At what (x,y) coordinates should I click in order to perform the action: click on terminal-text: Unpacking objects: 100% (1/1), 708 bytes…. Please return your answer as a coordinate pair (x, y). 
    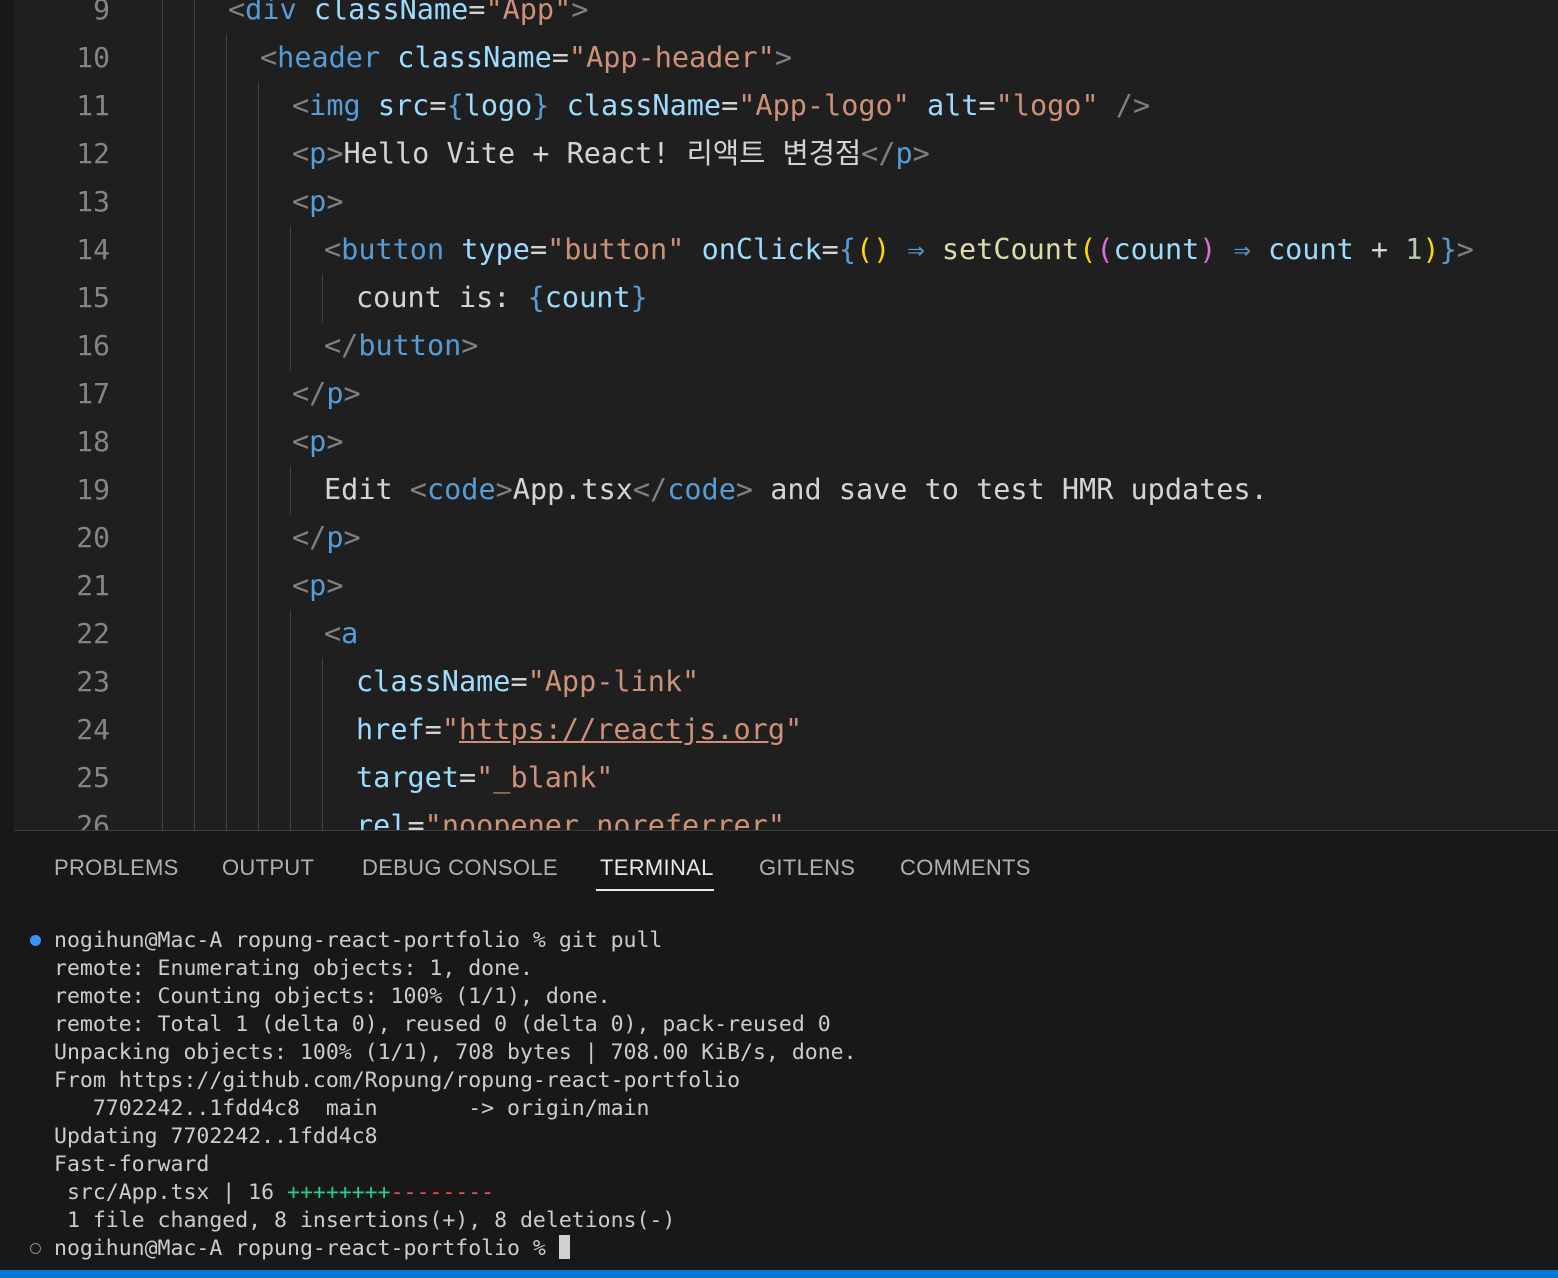
    Looking at the image, I should click on (455, 1052).